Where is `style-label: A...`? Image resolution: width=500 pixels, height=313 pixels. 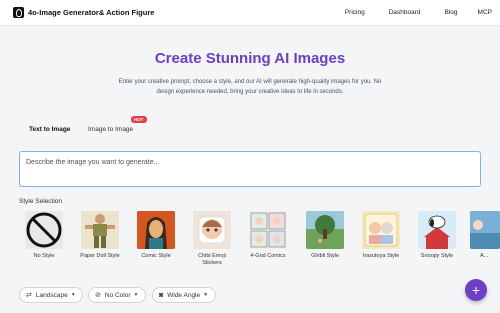
style-label: A... is located at coordinates (484, 256).